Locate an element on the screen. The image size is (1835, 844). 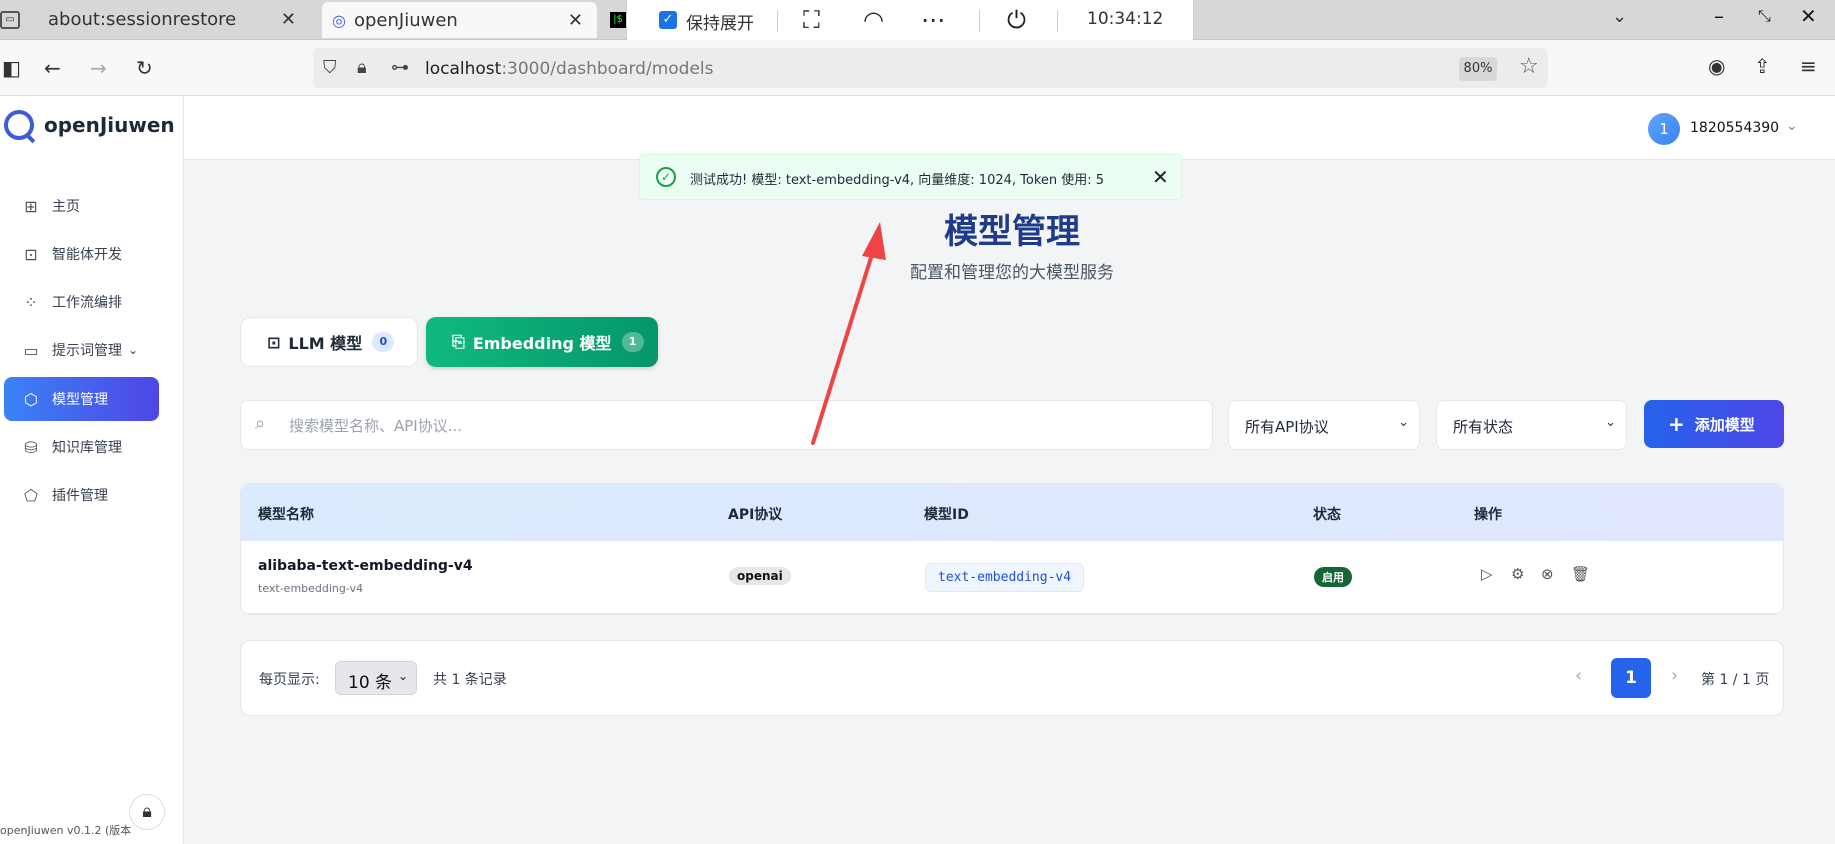
embedding-file-icon: ⎘ is located at coordinates (458, 341).